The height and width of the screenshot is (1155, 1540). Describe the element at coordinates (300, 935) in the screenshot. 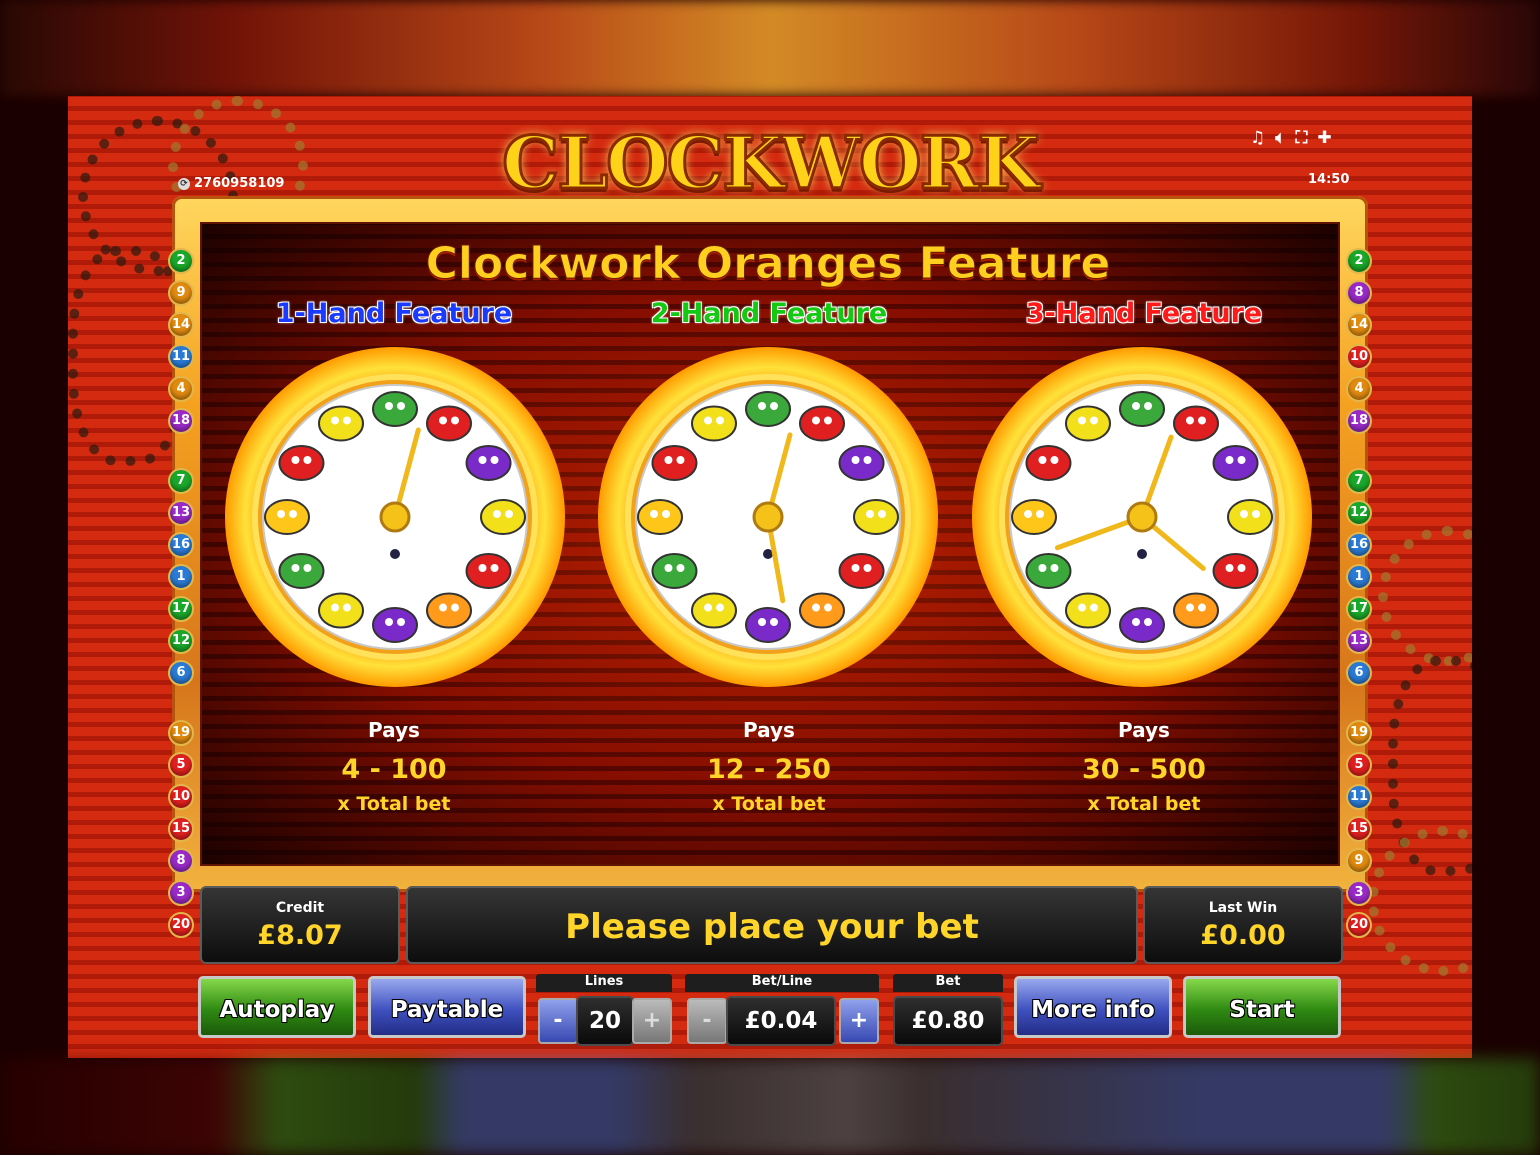

I see `credit-value: £8.07` at that location.